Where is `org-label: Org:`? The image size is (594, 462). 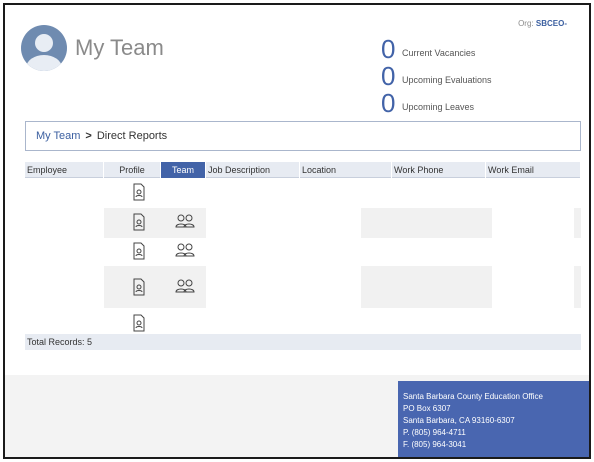
org-label: Org: is located at coordinates (526, 23).